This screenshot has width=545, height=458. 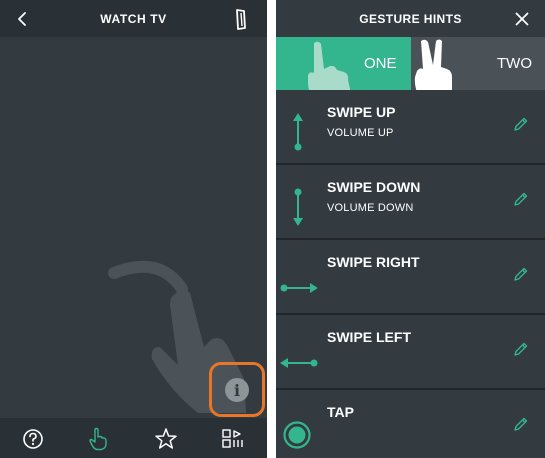 What do you see at coordinates (340, 412) in the screenshot?
I see `gesture-title: TAP` at bounding box center [340, 412].